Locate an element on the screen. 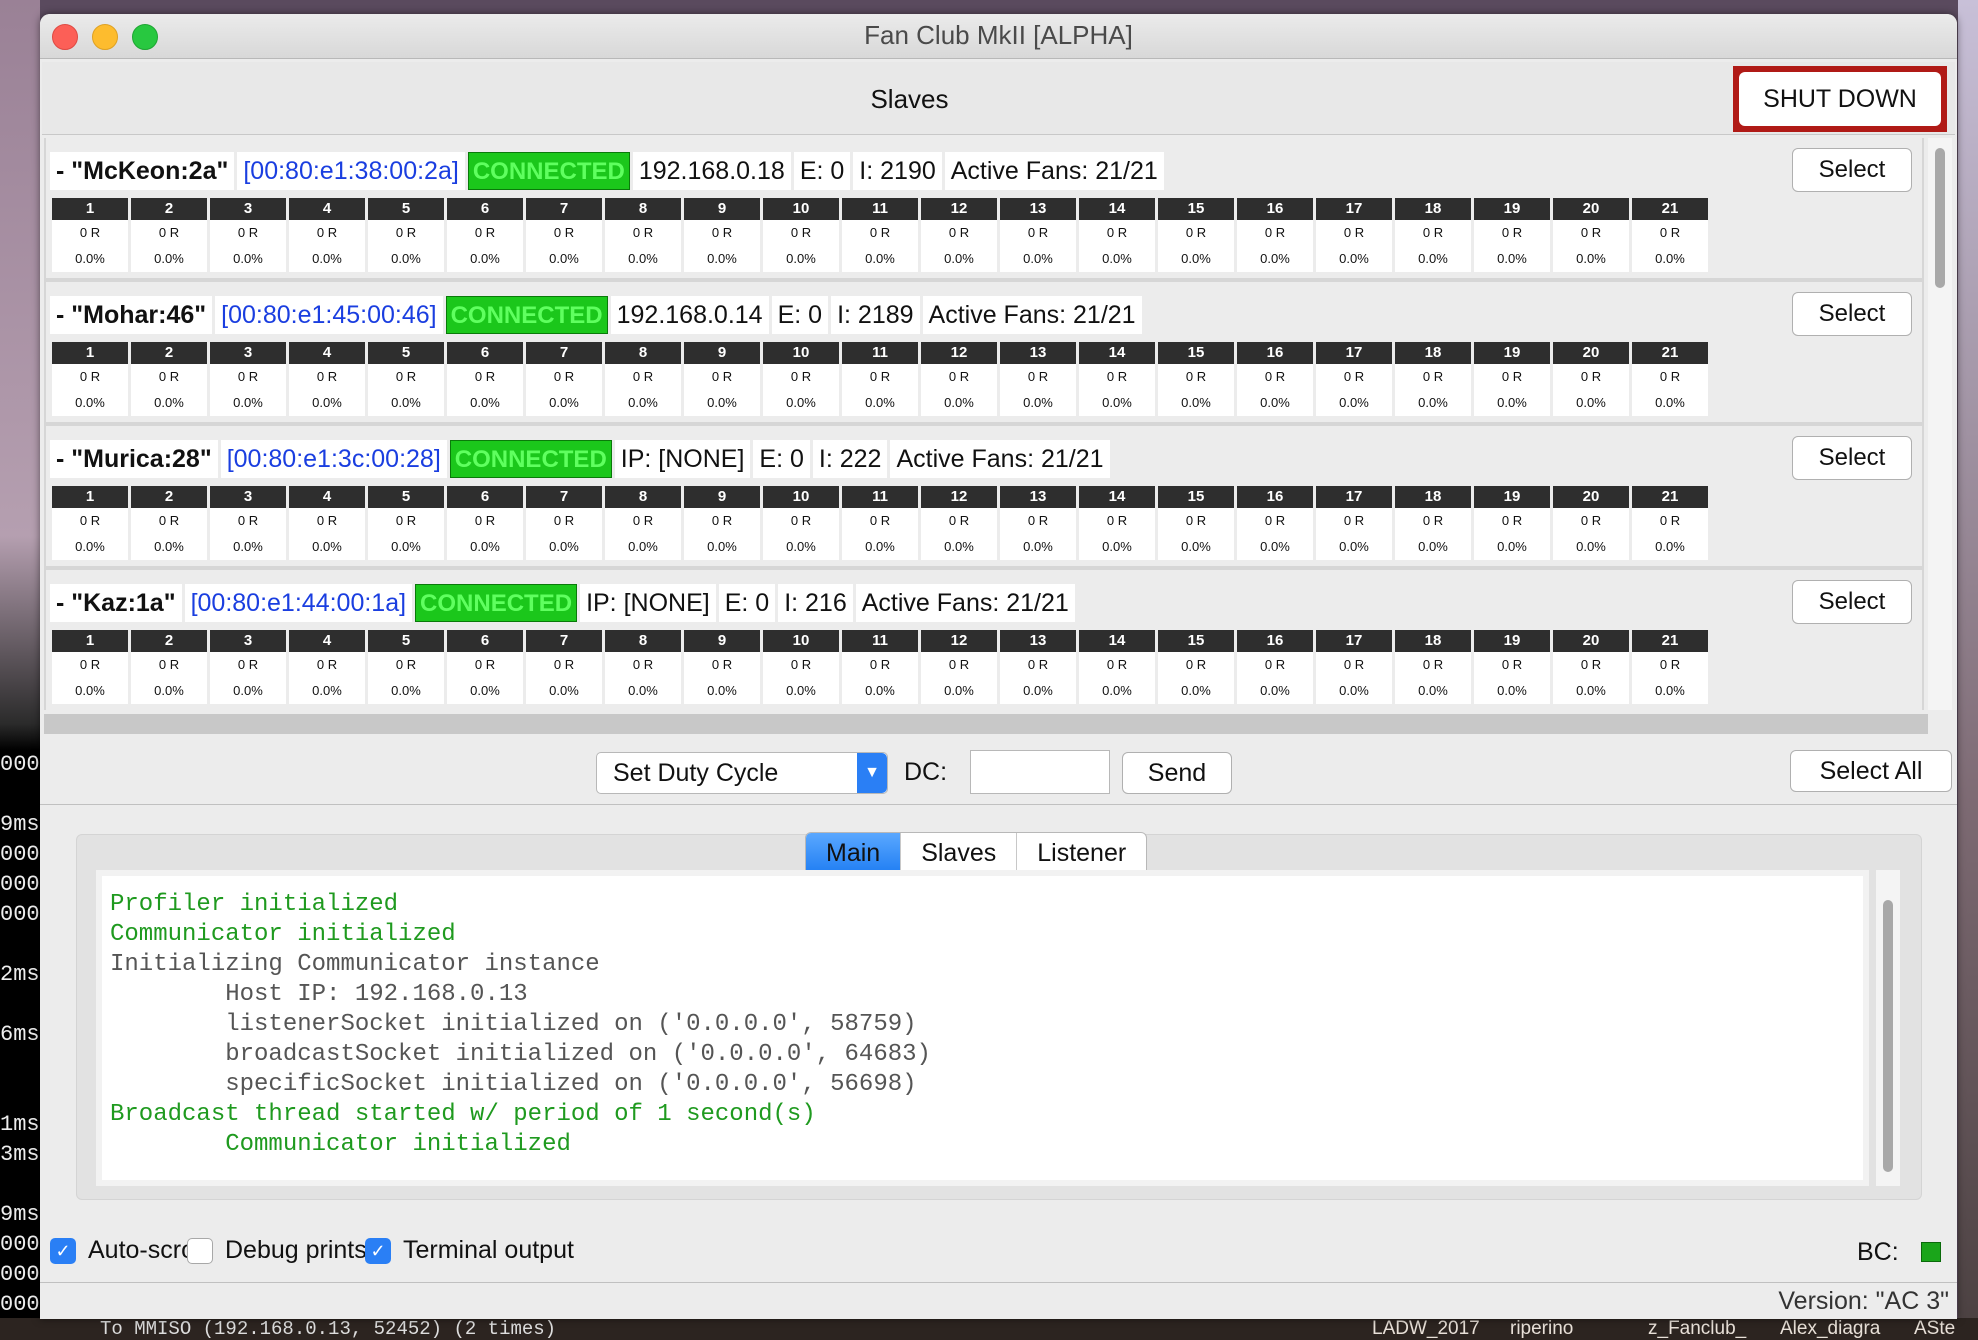 The image size is (1978, 1340). tab-listener: Listener is located at coordinates (1081, 854).